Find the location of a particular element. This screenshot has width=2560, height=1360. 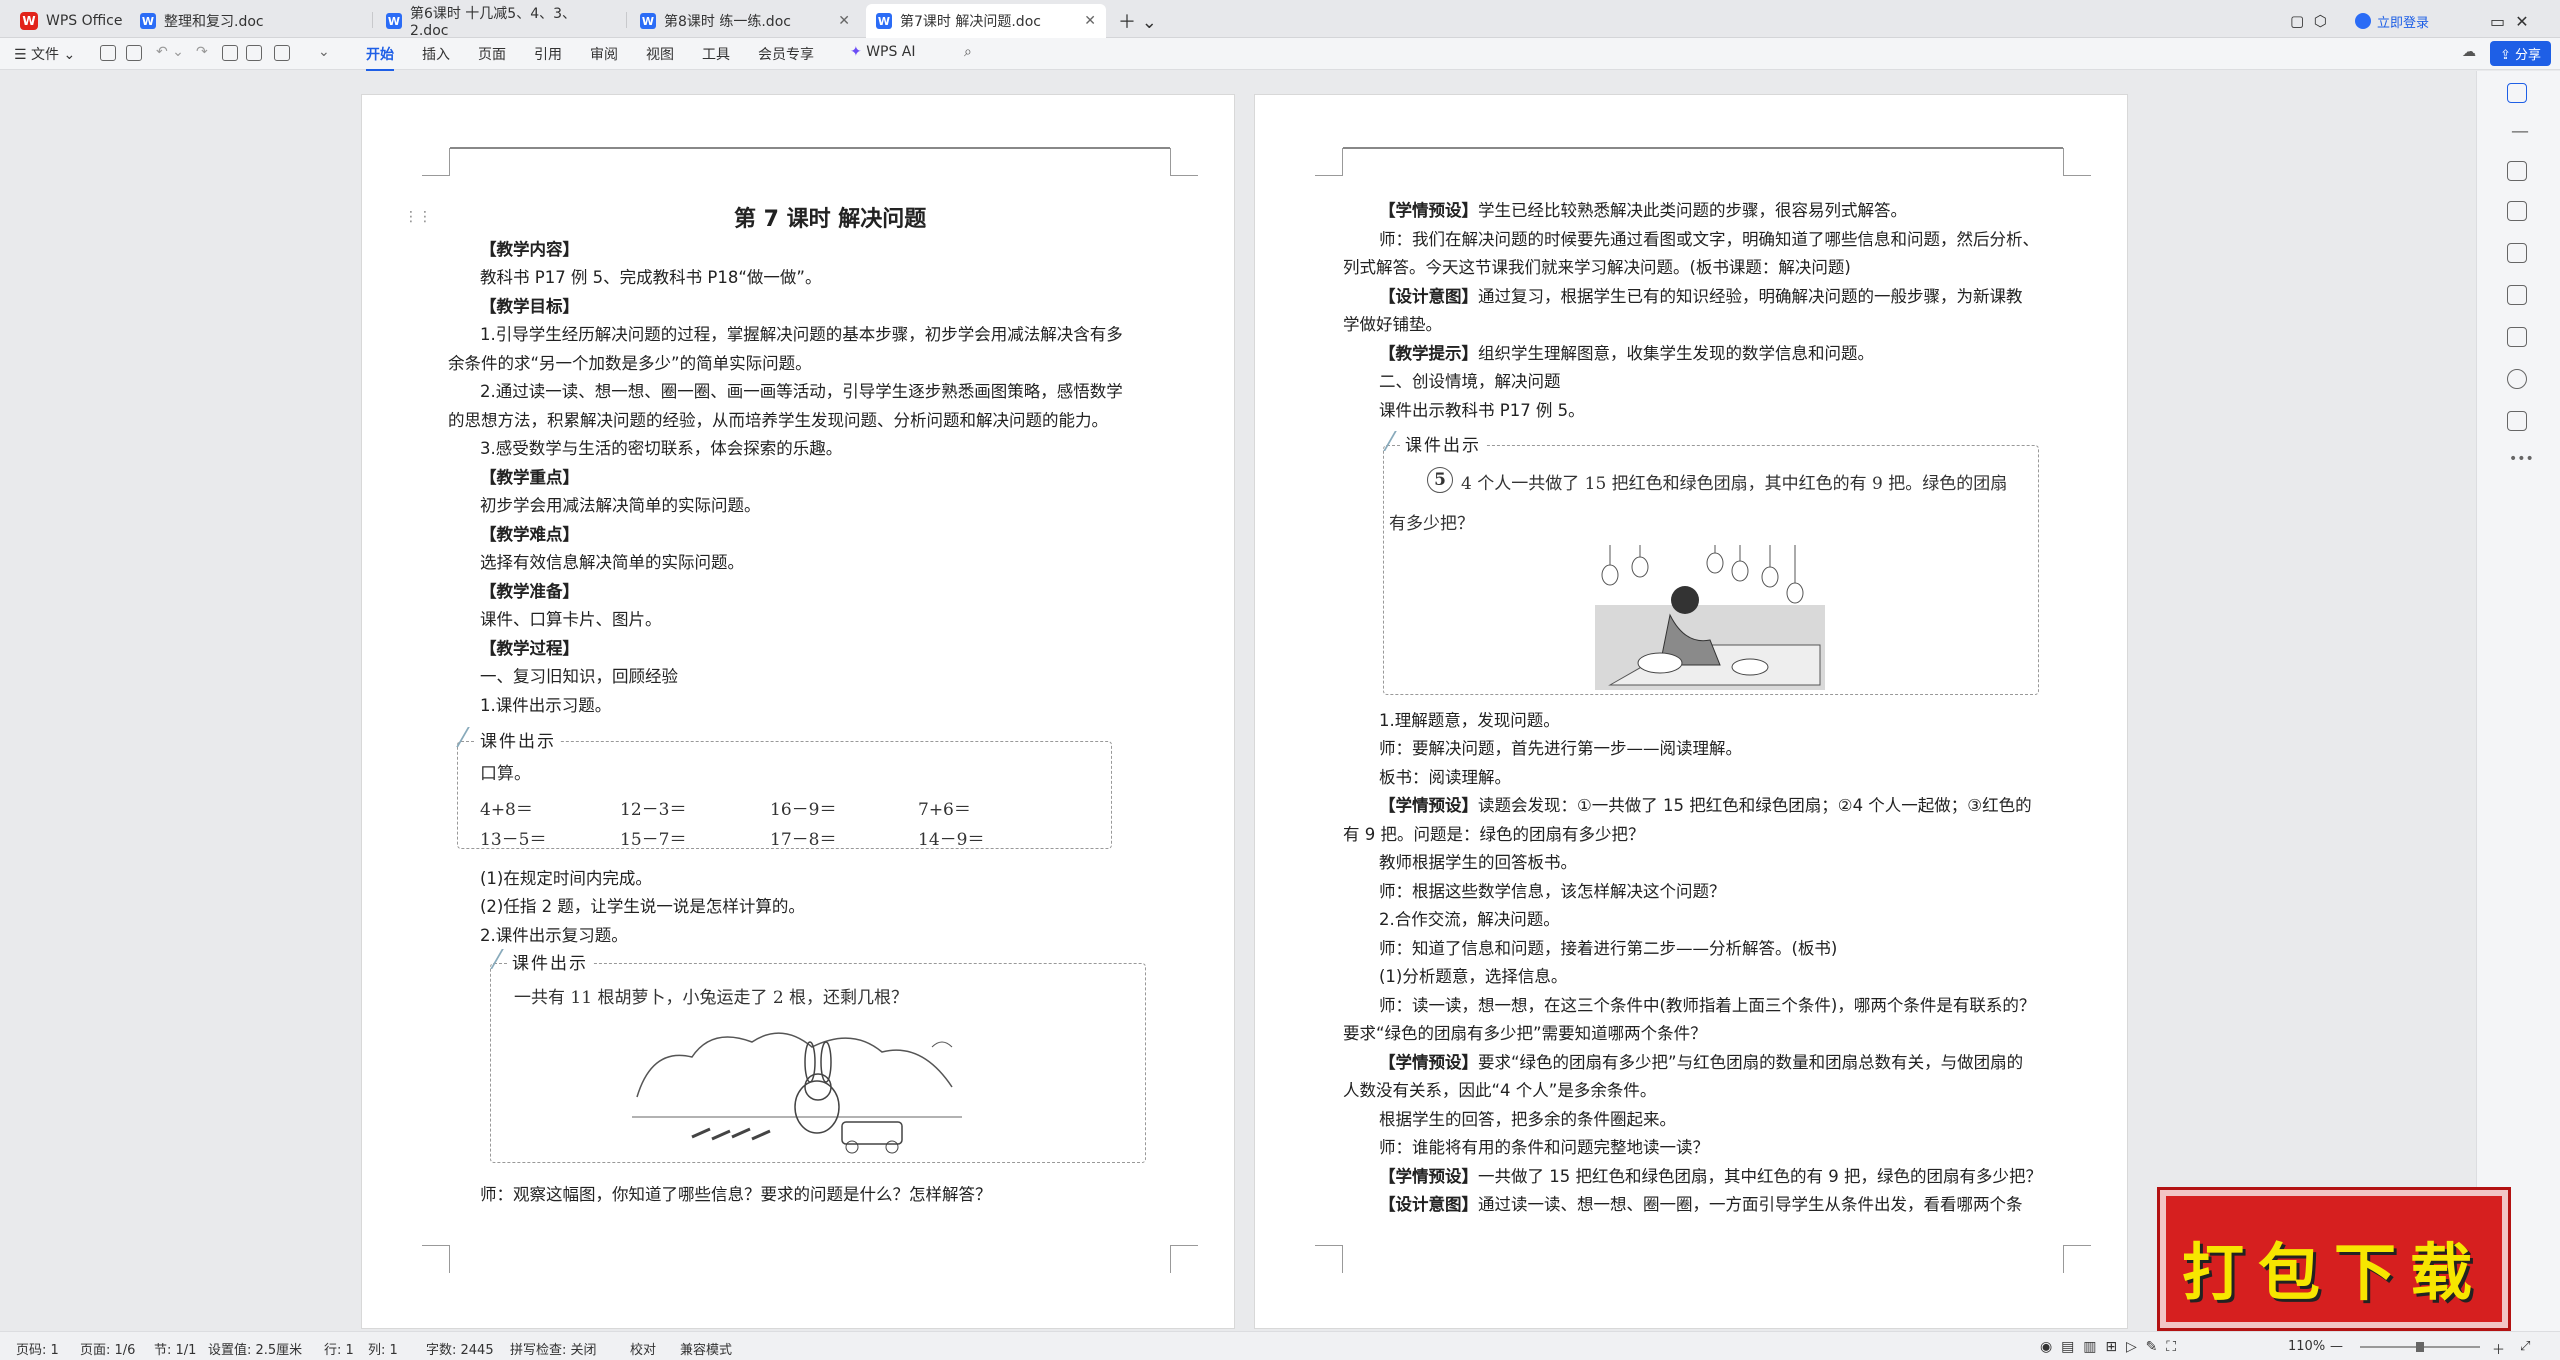

pen-icon is located at coordinates (2517, 171).